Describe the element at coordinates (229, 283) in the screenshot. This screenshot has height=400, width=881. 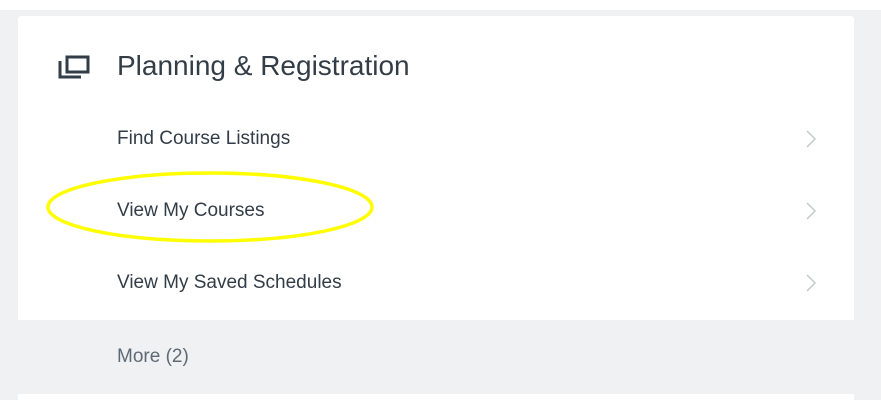
I see `task-label: View My Saved Schedules` at that location.